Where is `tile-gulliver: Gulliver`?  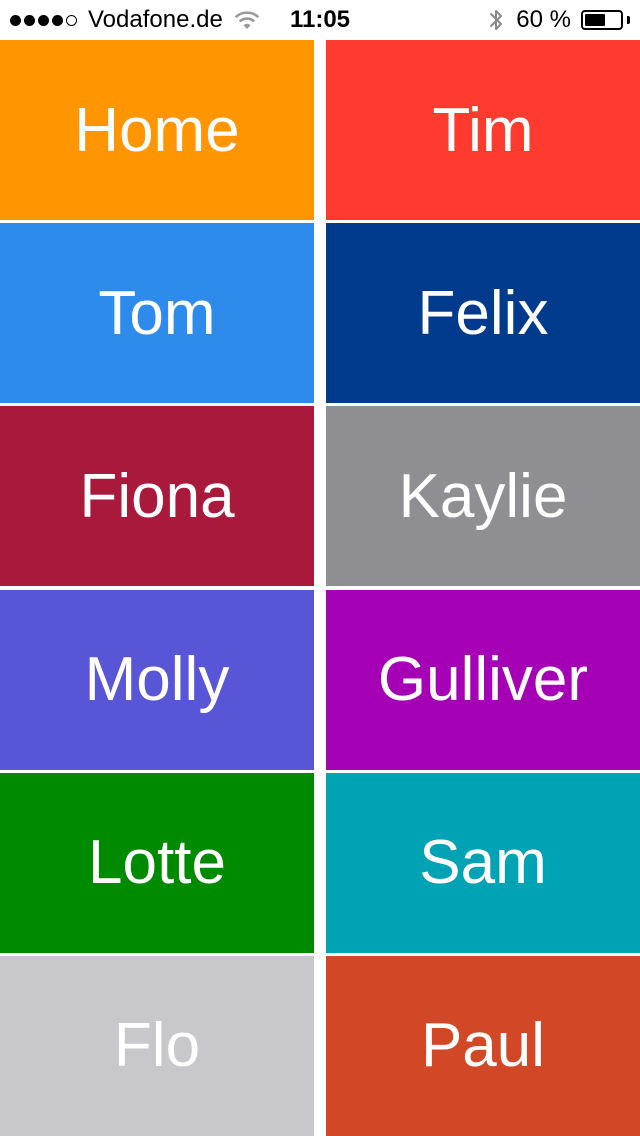
tile-gulliver: Gulliver is located at coordinates (483, 679).